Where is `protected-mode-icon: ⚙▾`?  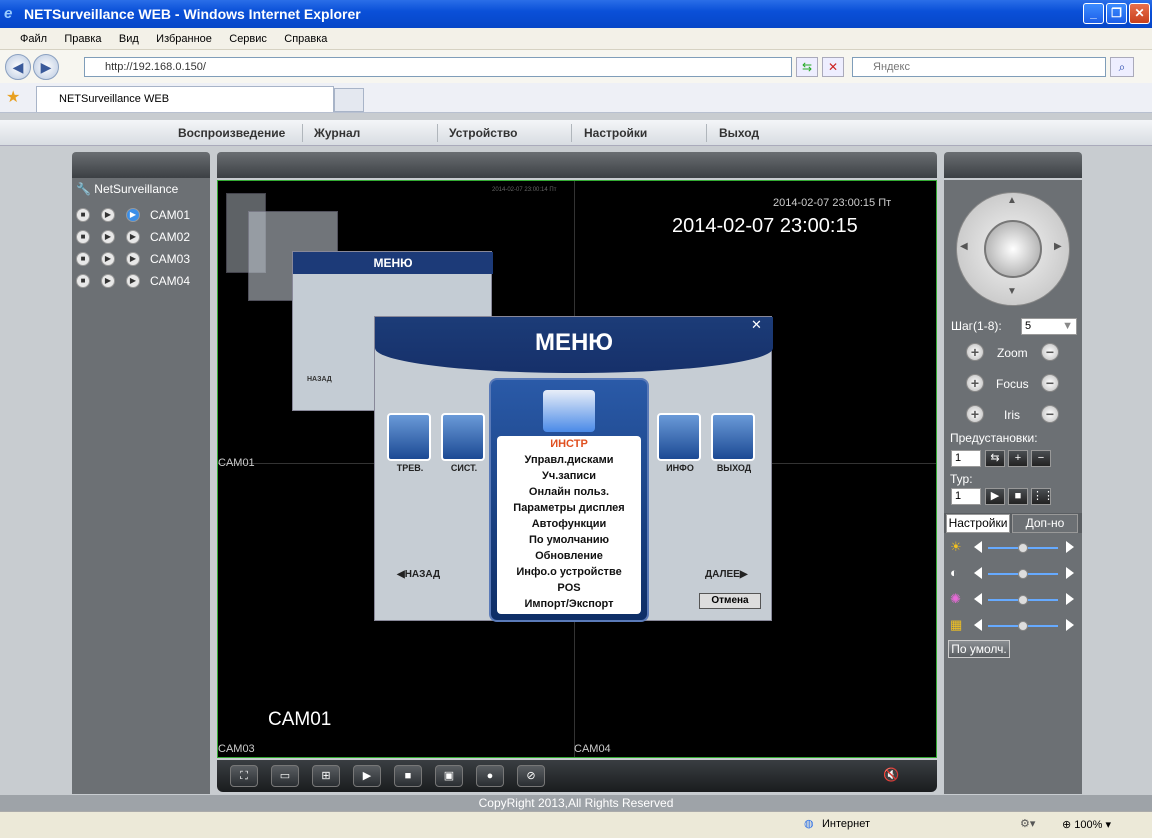
protected-mode-icon: ⚙▾ is located at coordinates (1027, 823).